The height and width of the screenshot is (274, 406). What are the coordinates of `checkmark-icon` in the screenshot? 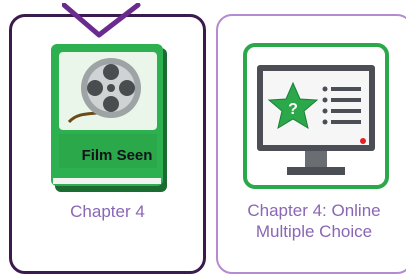 It's located at (101, 20).